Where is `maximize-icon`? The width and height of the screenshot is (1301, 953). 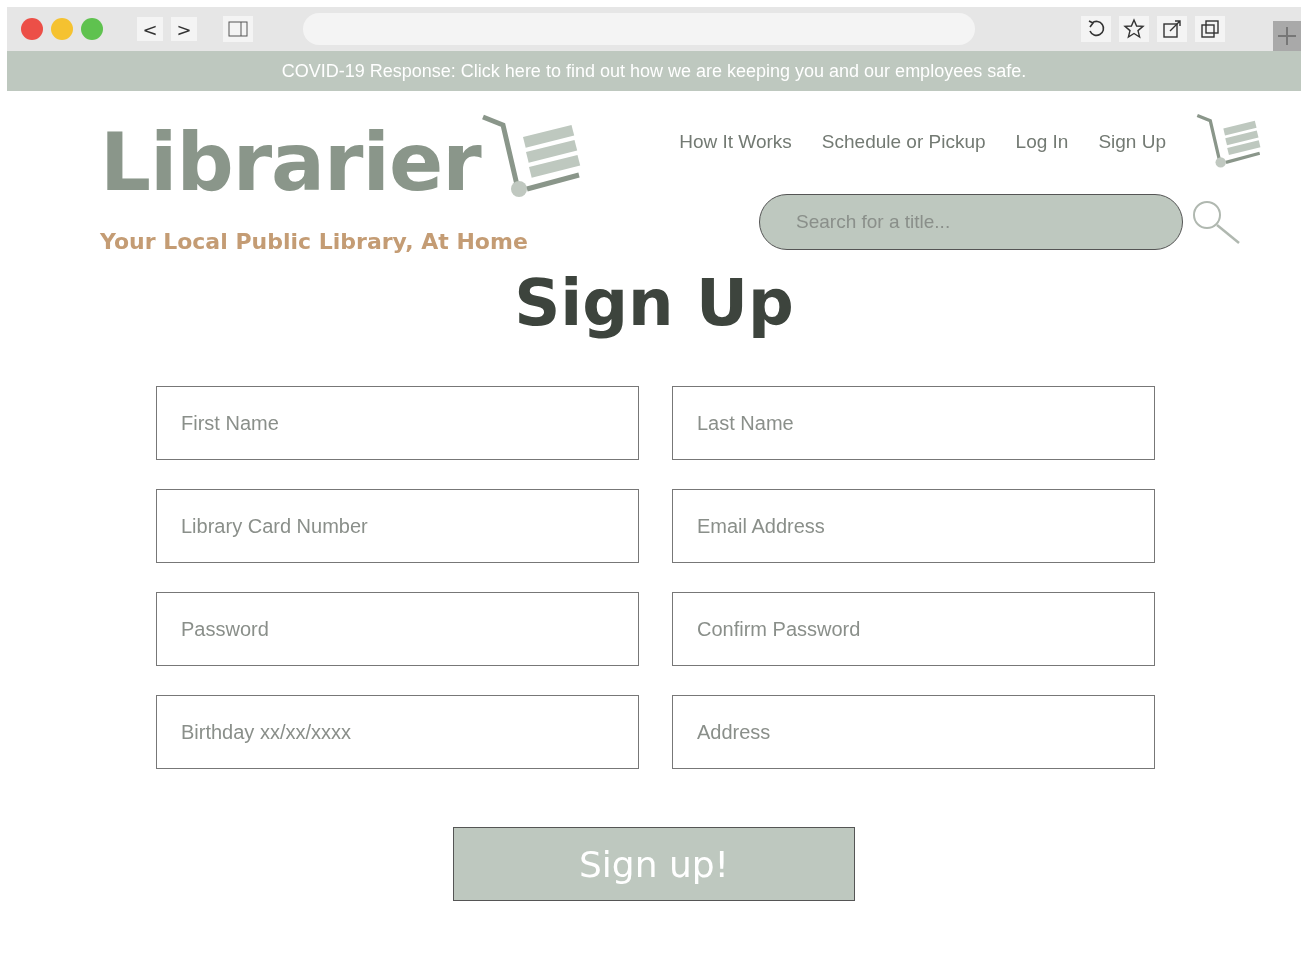
maximize-icon is located at coordinates (92, 29).